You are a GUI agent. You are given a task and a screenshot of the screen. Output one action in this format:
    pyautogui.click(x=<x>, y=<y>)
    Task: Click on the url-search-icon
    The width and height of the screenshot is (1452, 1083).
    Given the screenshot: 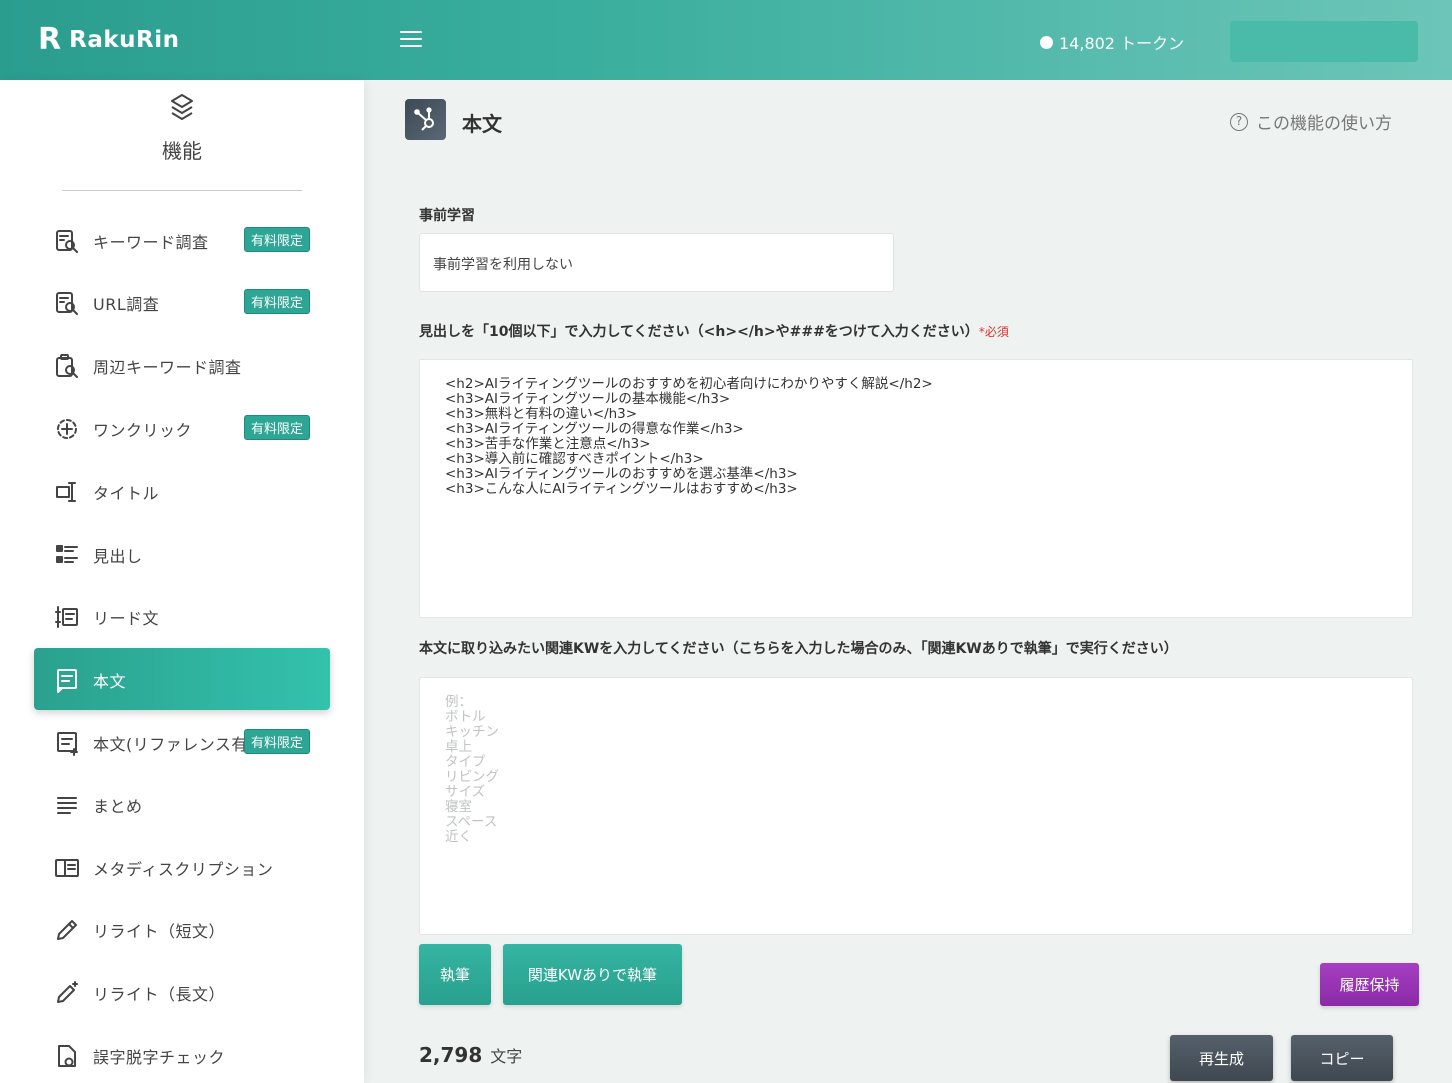 What is the action you would take?
    pyautogui.click(x=67, y=303)
    